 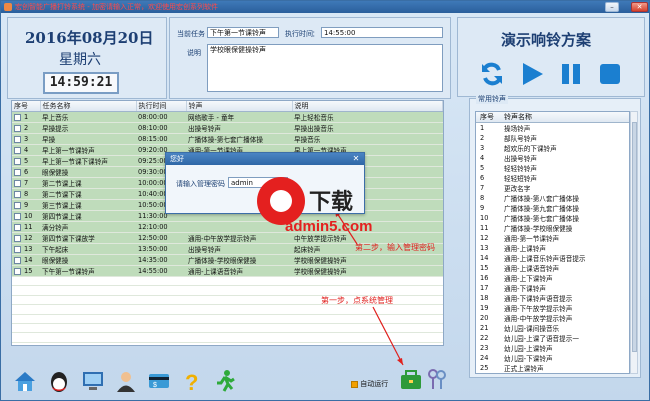 What do you see at coordinates (28, 227) in the screenshot?
I see `row-no-label: 11` at bounding box center [28, 227].